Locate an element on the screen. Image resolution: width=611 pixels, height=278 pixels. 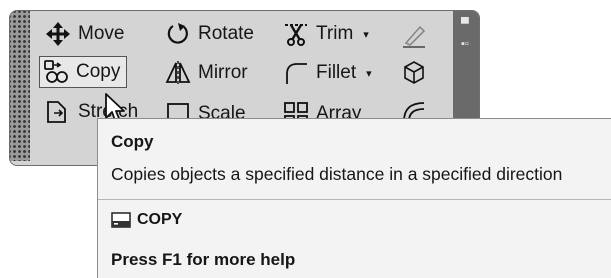
tooltip-help-hint: Press F1 for more help is located at coordinates (203, 259).